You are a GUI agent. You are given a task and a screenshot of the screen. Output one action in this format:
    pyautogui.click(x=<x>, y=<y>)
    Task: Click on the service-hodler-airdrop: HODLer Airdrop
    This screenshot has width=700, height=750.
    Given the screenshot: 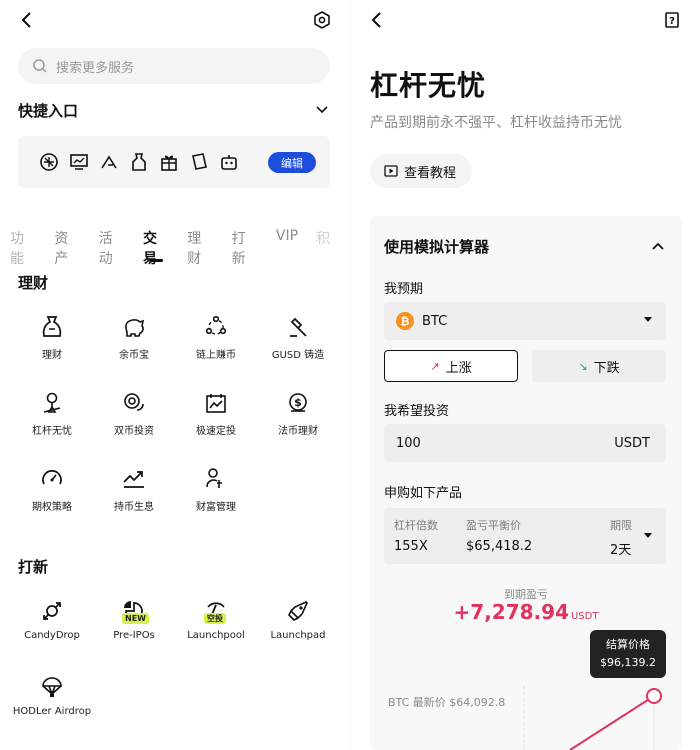 What is the action you would take?
    pyautogui.click(x=52, y=695)
    